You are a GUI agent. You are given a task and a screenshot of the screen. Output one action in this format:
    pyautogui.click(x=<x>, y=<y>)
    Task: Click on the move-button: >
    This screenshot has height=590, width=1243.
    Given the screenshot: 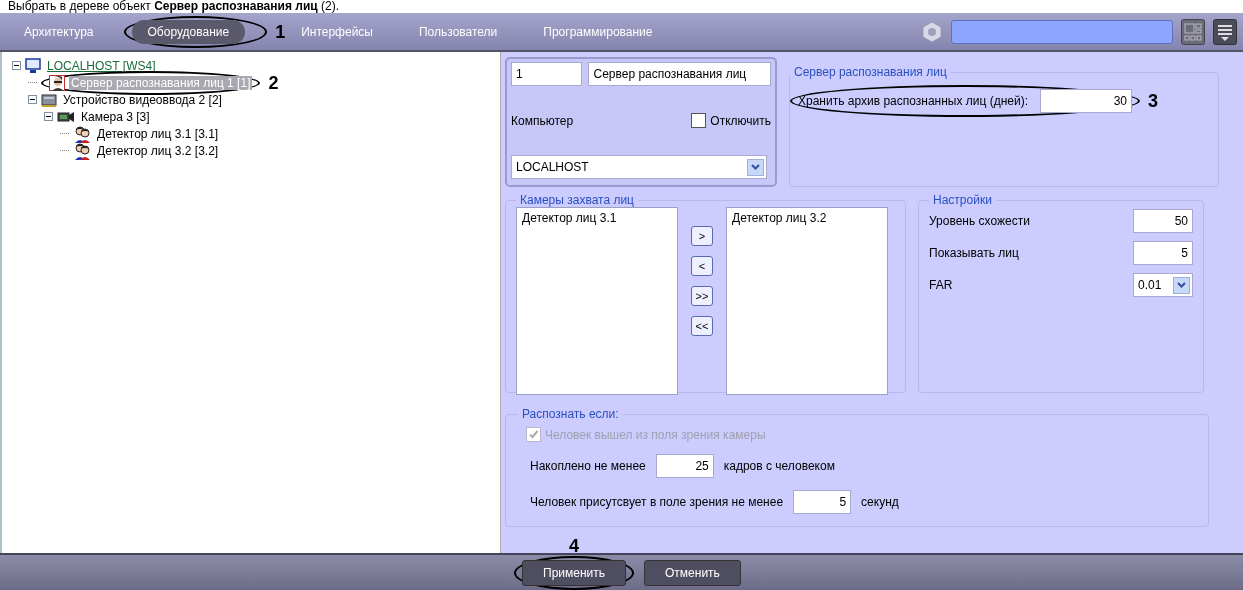 What is the action you would take?
    pyautogui.click(x=702, y=236)
    